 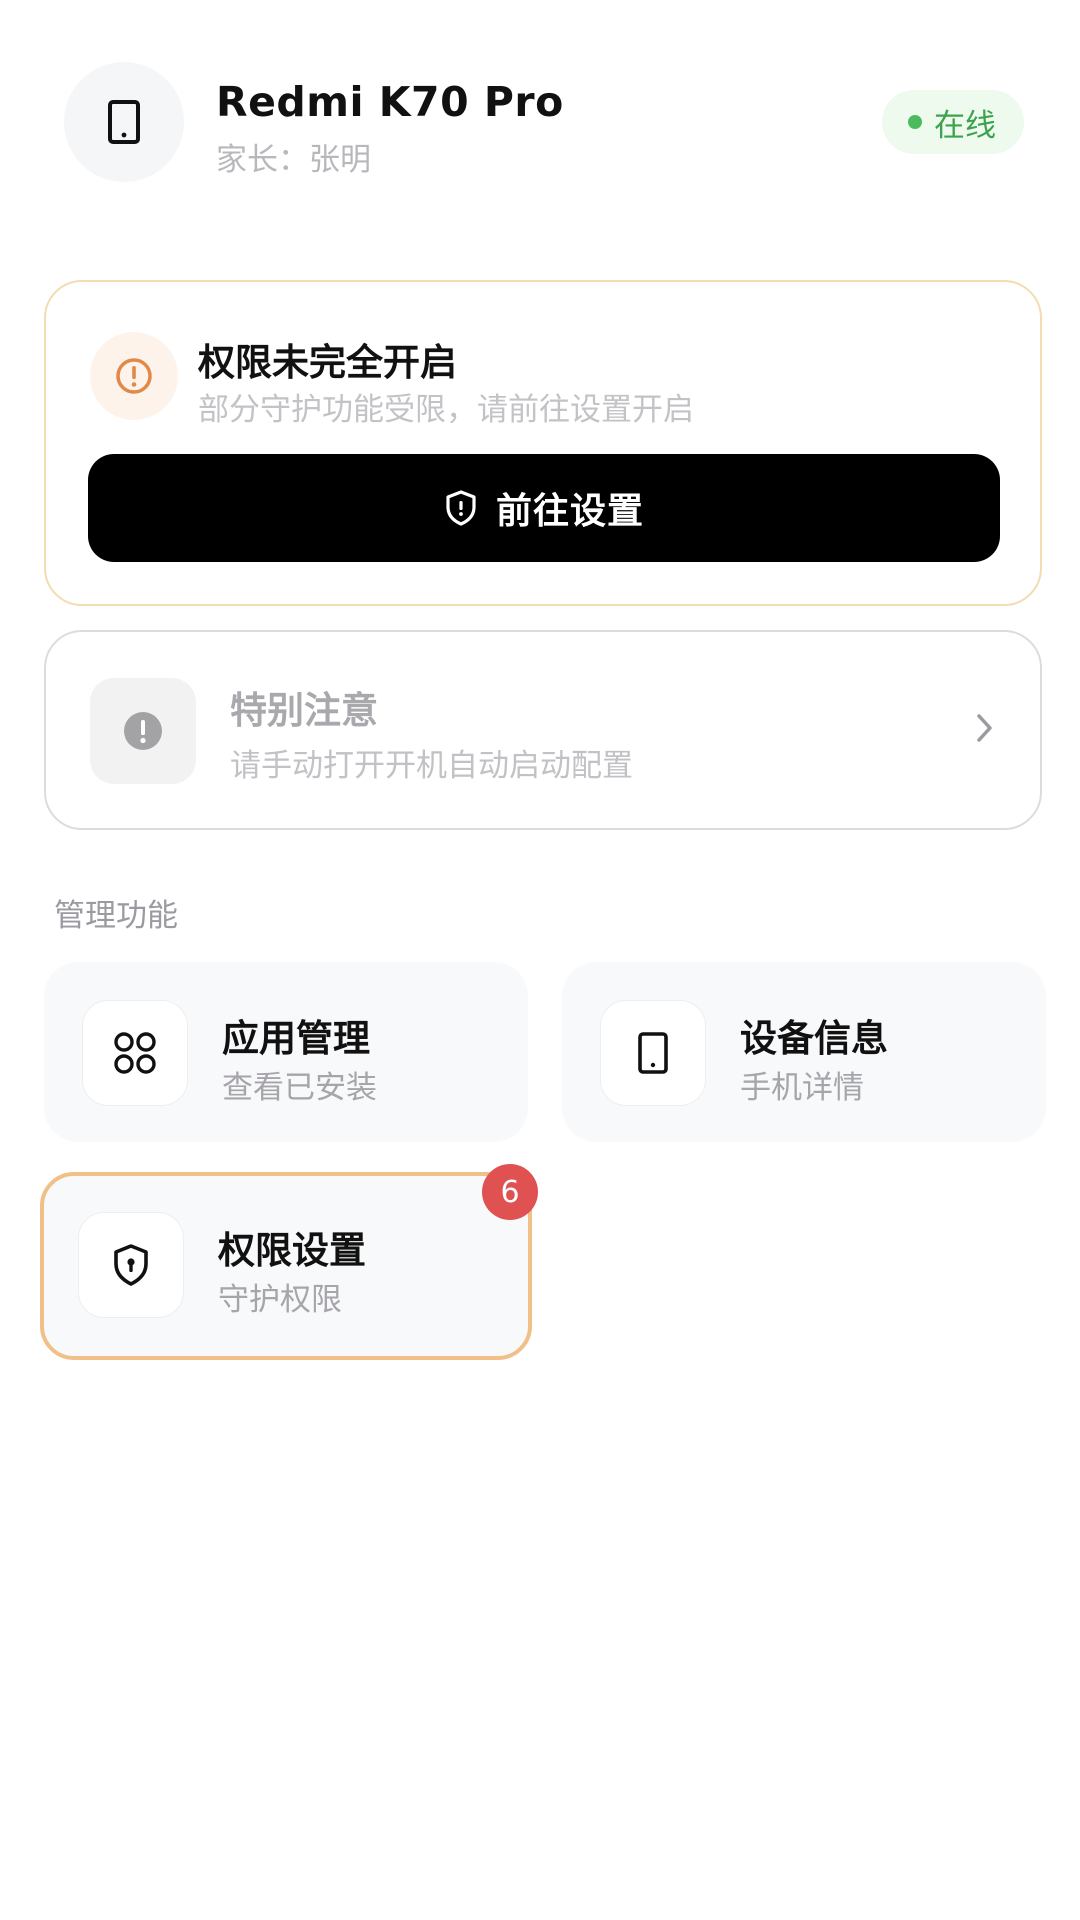 I want to click on attention-title: 特别注意, so click(x=304, y=710).